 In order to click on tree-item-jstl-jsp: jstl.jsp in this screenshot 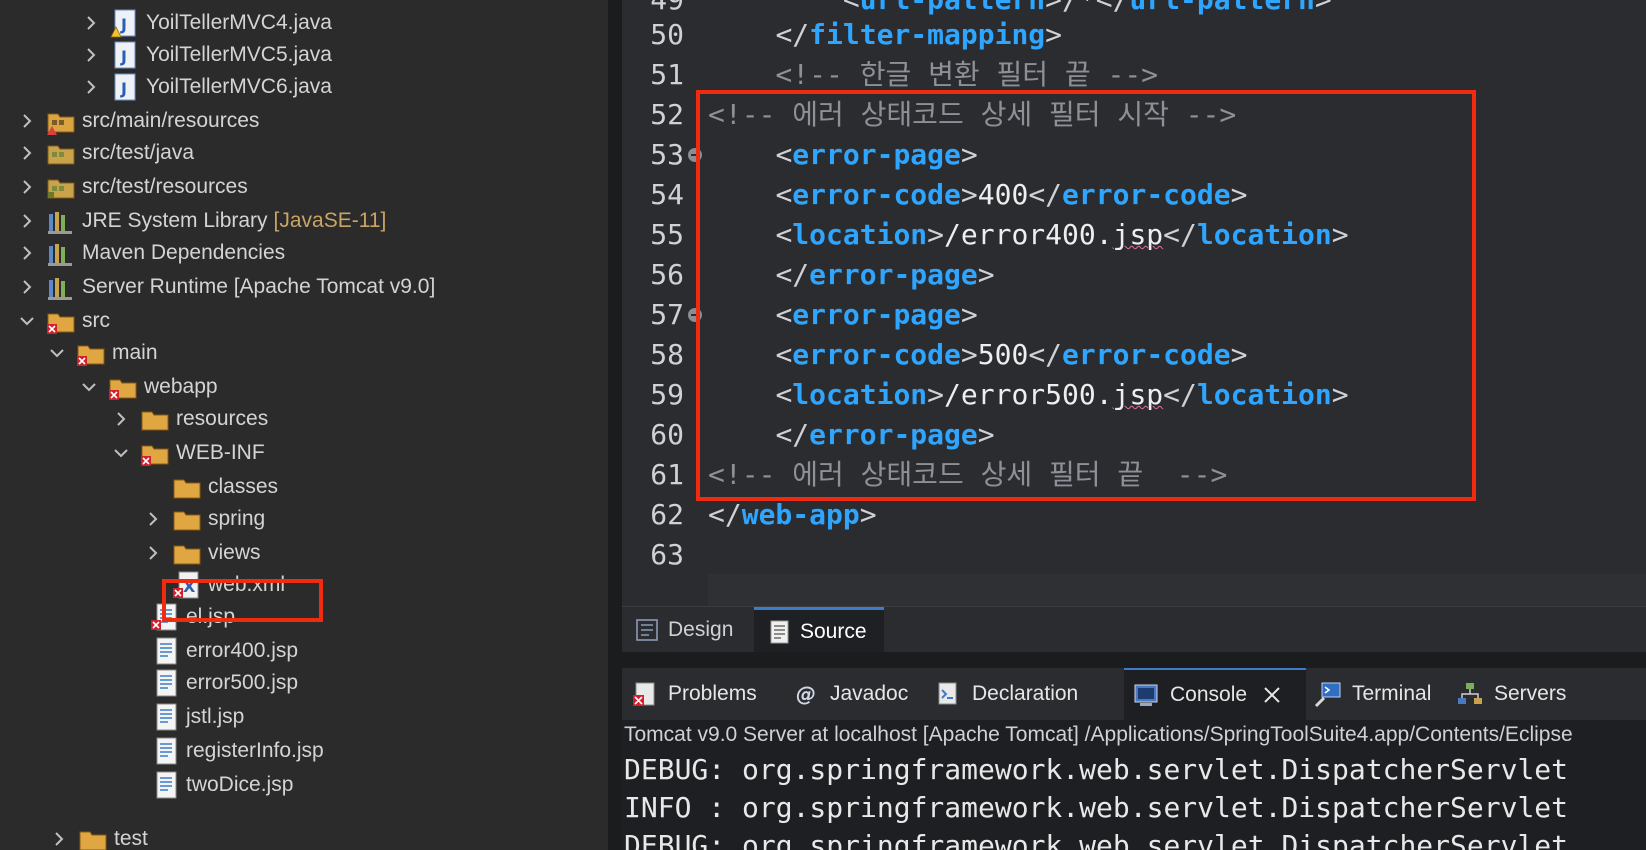, I will do `click(304, 717)`.